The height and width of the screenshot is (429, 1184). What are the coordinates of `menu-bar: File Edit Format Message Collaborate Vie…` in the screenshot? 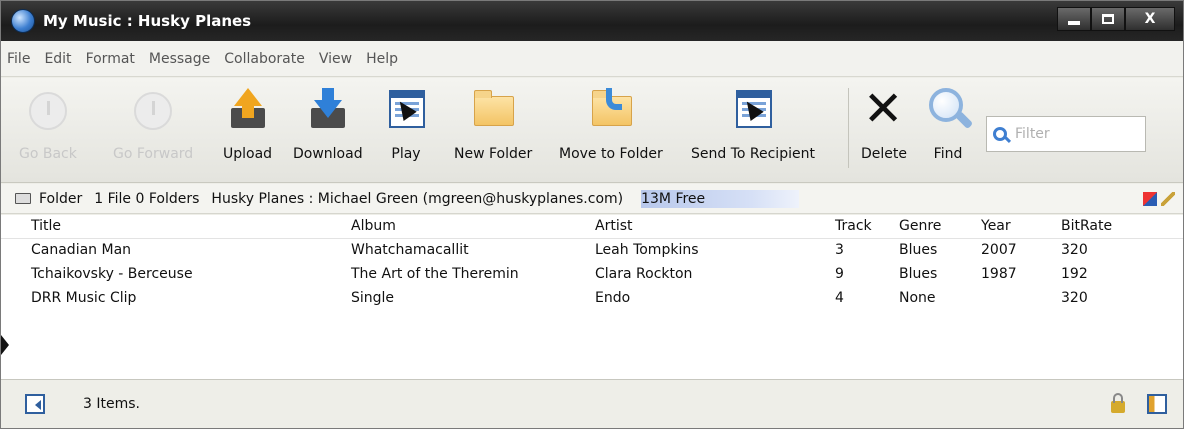 It's located at (592, 59).